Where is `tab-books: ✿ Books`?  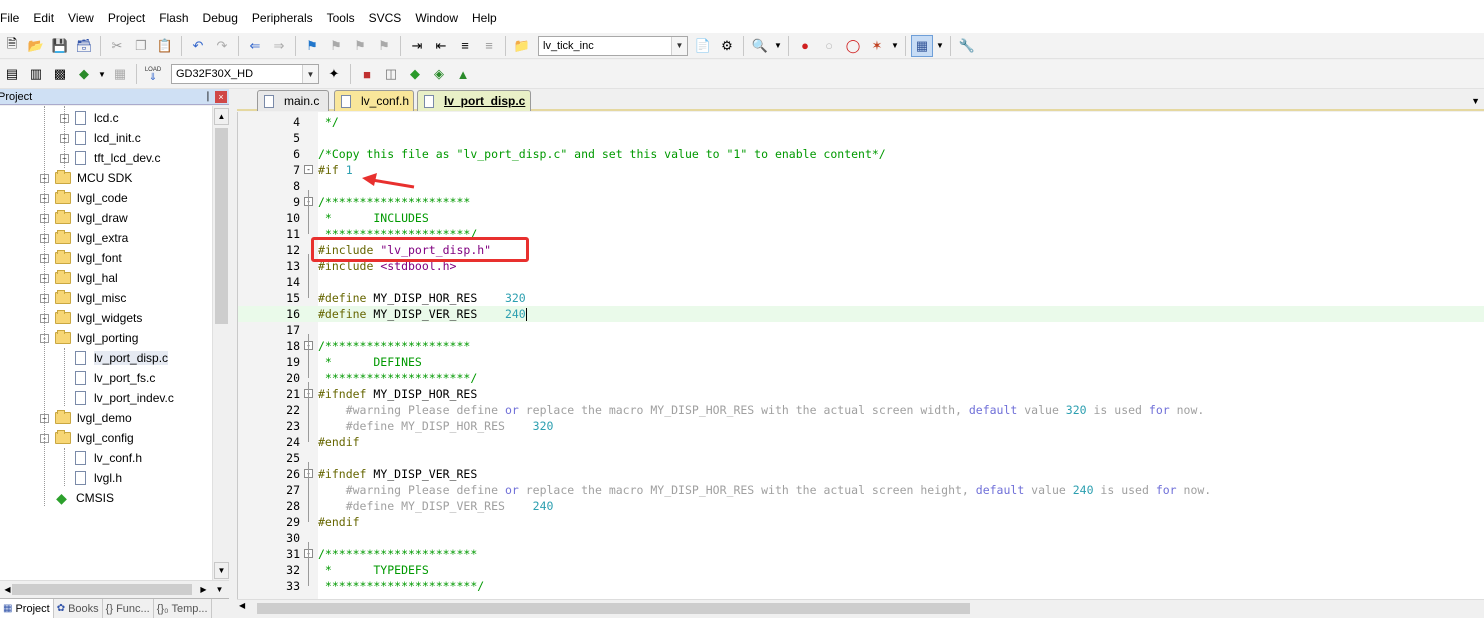
tab-books: ✿ Books is located at coordinates (78, 608).